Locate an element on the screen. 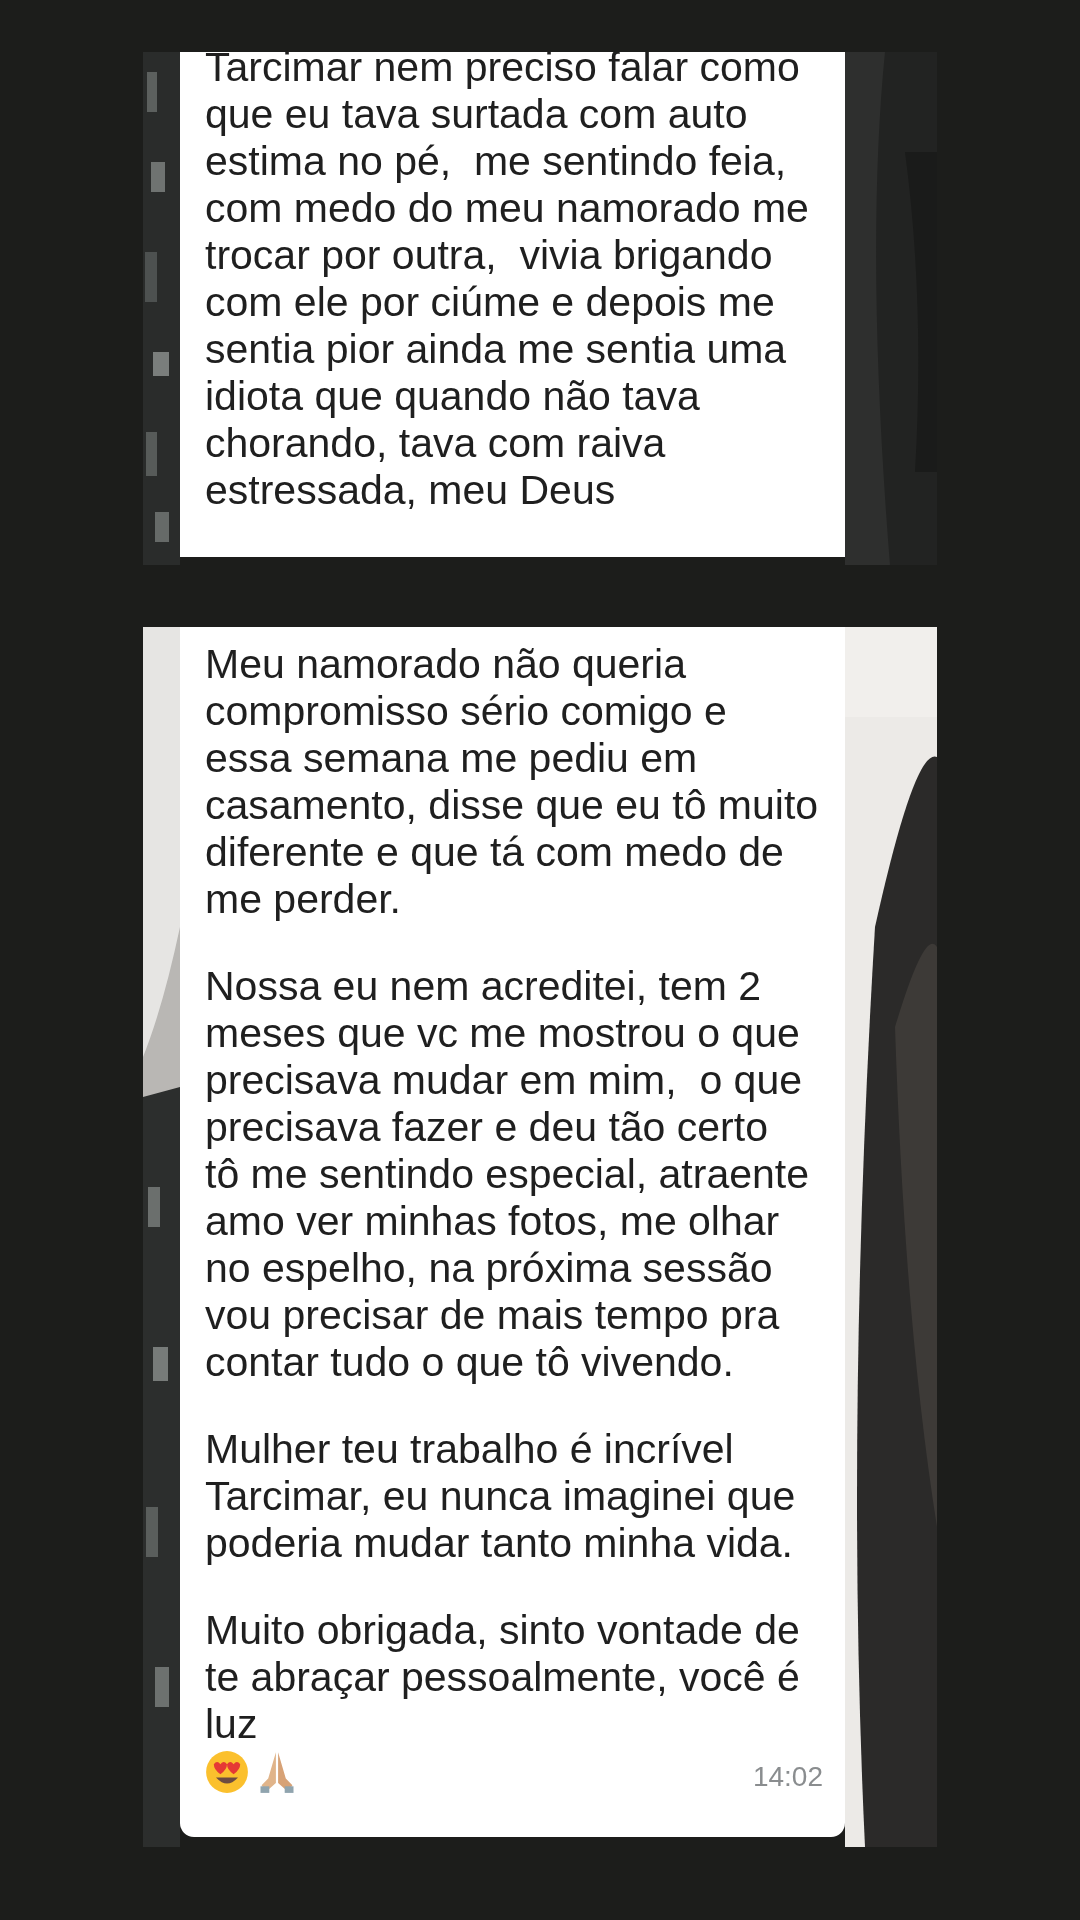 The height and width of the screenshot is (1920, 1080). message-text: Muito obrigada, sinto vontade de te abraçar pessoalmente, você é luz is located at coordinates (503, 1677).